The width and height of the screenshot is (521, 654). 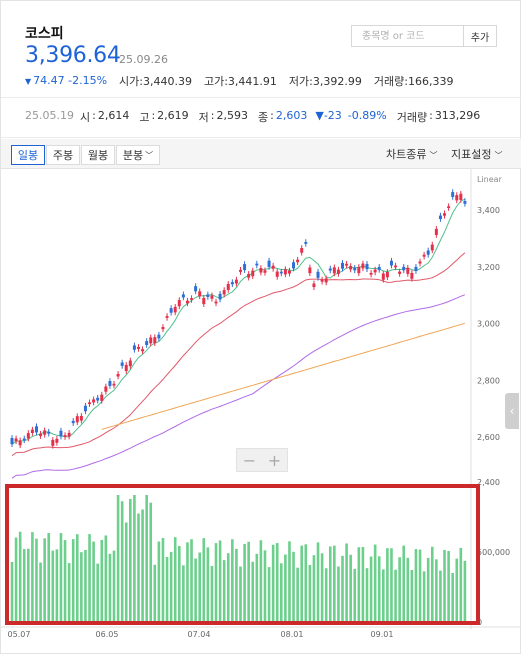 What do you see at coordinates (512, 411) in the screenshot?
I see `side-panel-handle: ‹` at bounding box center [512, 411].